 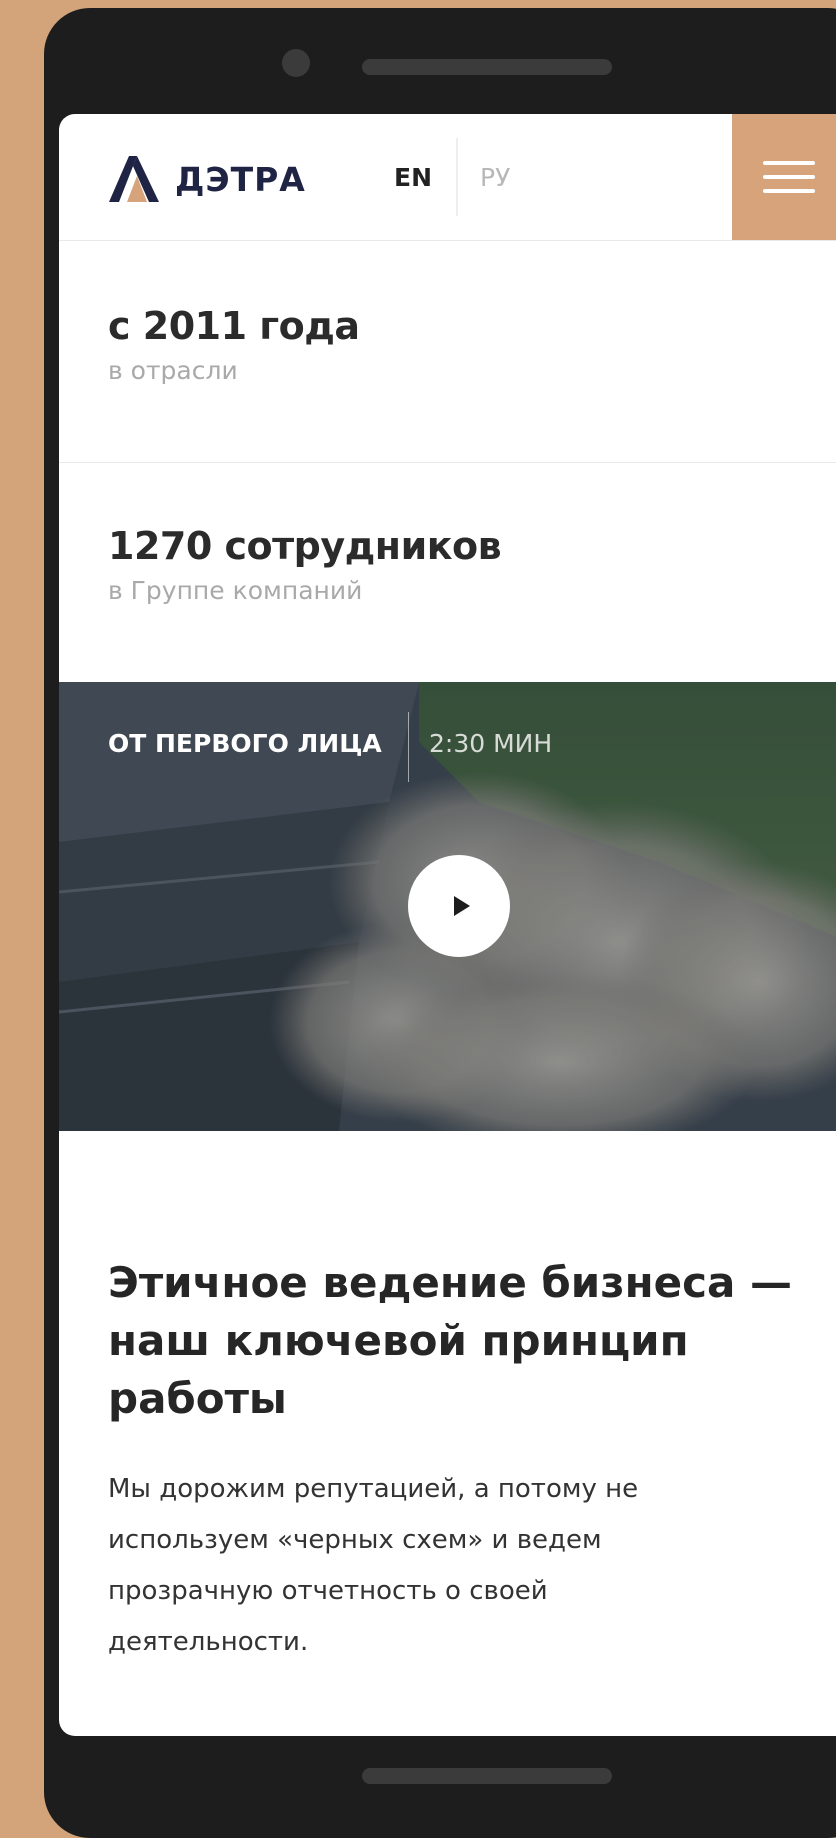 I want to click on video-duration: 2:30 МИН, so click(x=491, y=743).